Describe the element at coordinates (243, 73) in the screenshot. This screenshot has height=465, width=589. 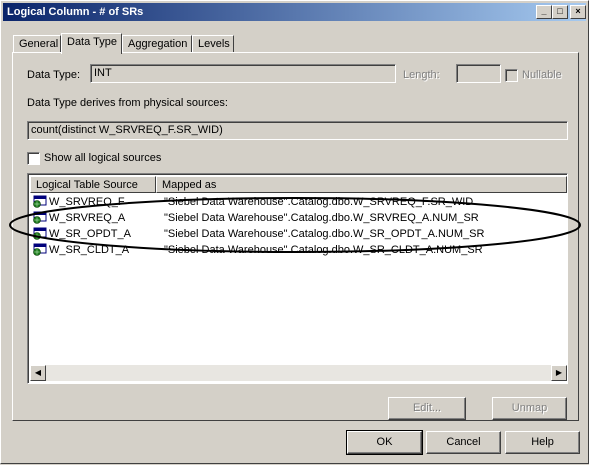
I see `data-type-field: INT` at that location.